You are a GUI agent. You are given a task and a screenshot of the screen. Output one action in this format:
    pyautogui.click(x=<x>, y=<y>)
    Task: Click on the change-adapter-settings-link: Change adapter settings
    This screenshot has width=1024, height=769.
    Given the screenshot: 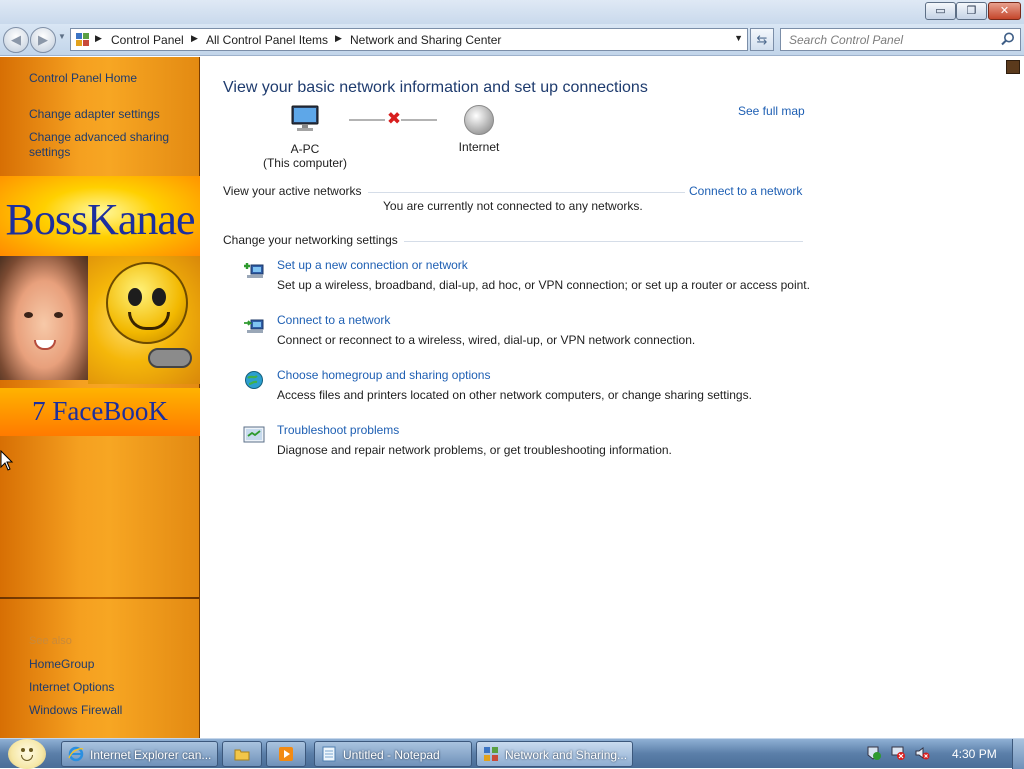 What is the action you would take?
    pyautogui.click(x=94, y=114)
    